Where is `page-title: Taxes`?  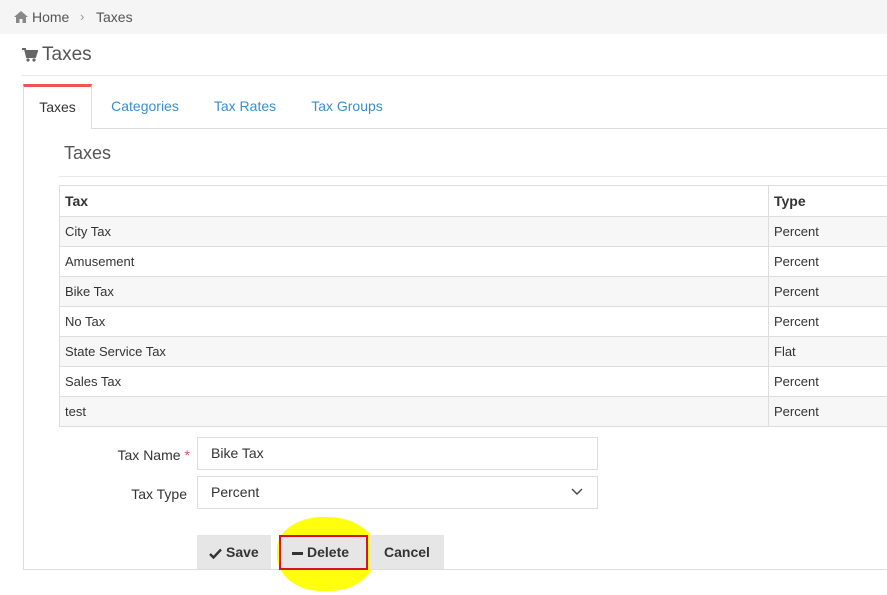
page-title: Taxes is located at coordinates (67, 54).